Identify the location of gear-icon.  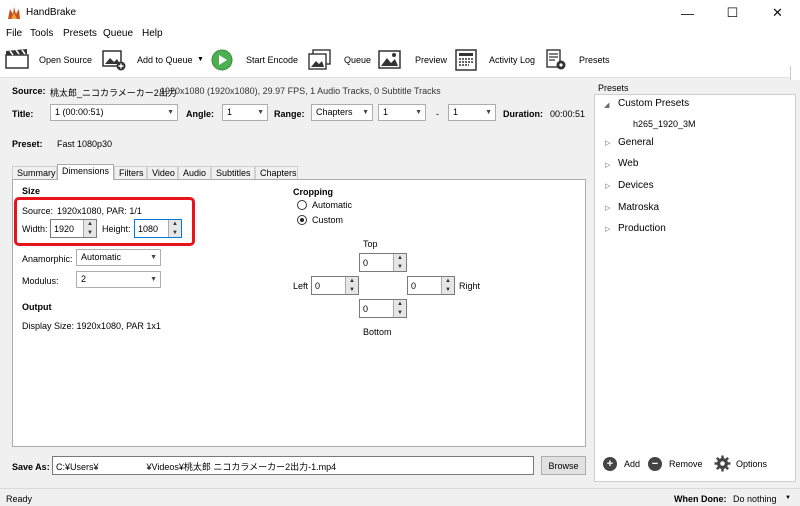
(722, 463).